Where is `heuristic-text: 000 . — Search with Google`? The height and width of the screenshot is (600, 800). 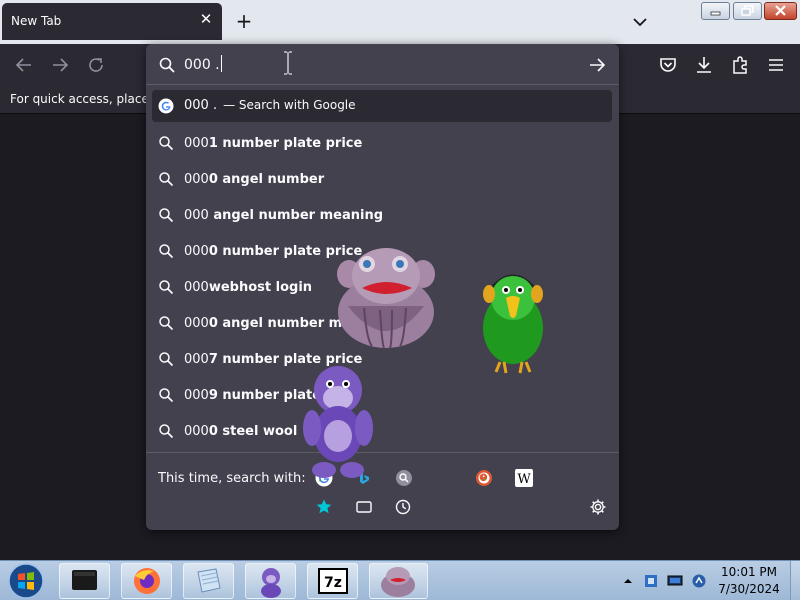 heuristic-text: 000 . — Search with Google is located at coordinates (270, 105).